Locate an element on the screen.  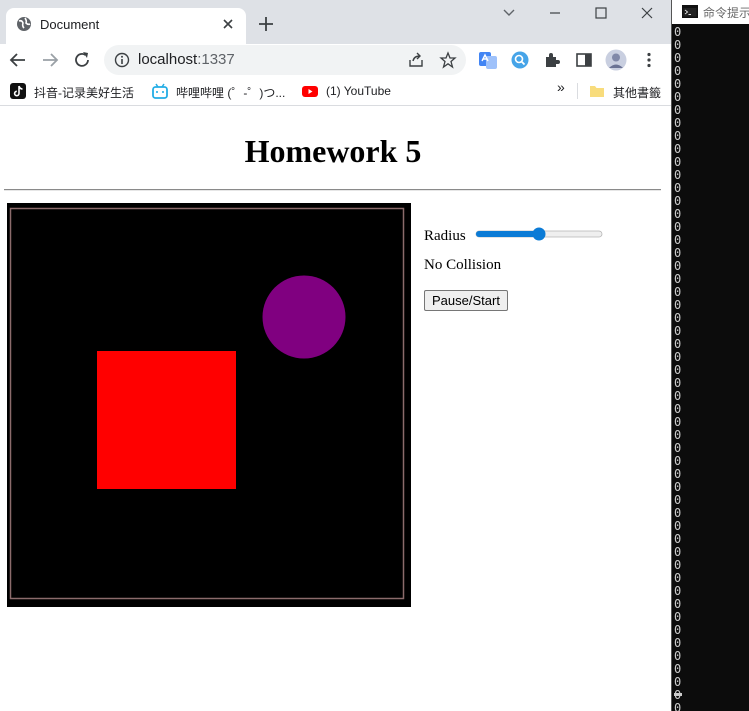
bookmark-youtube: (1) YouTube is located at coordinates (352, 91).